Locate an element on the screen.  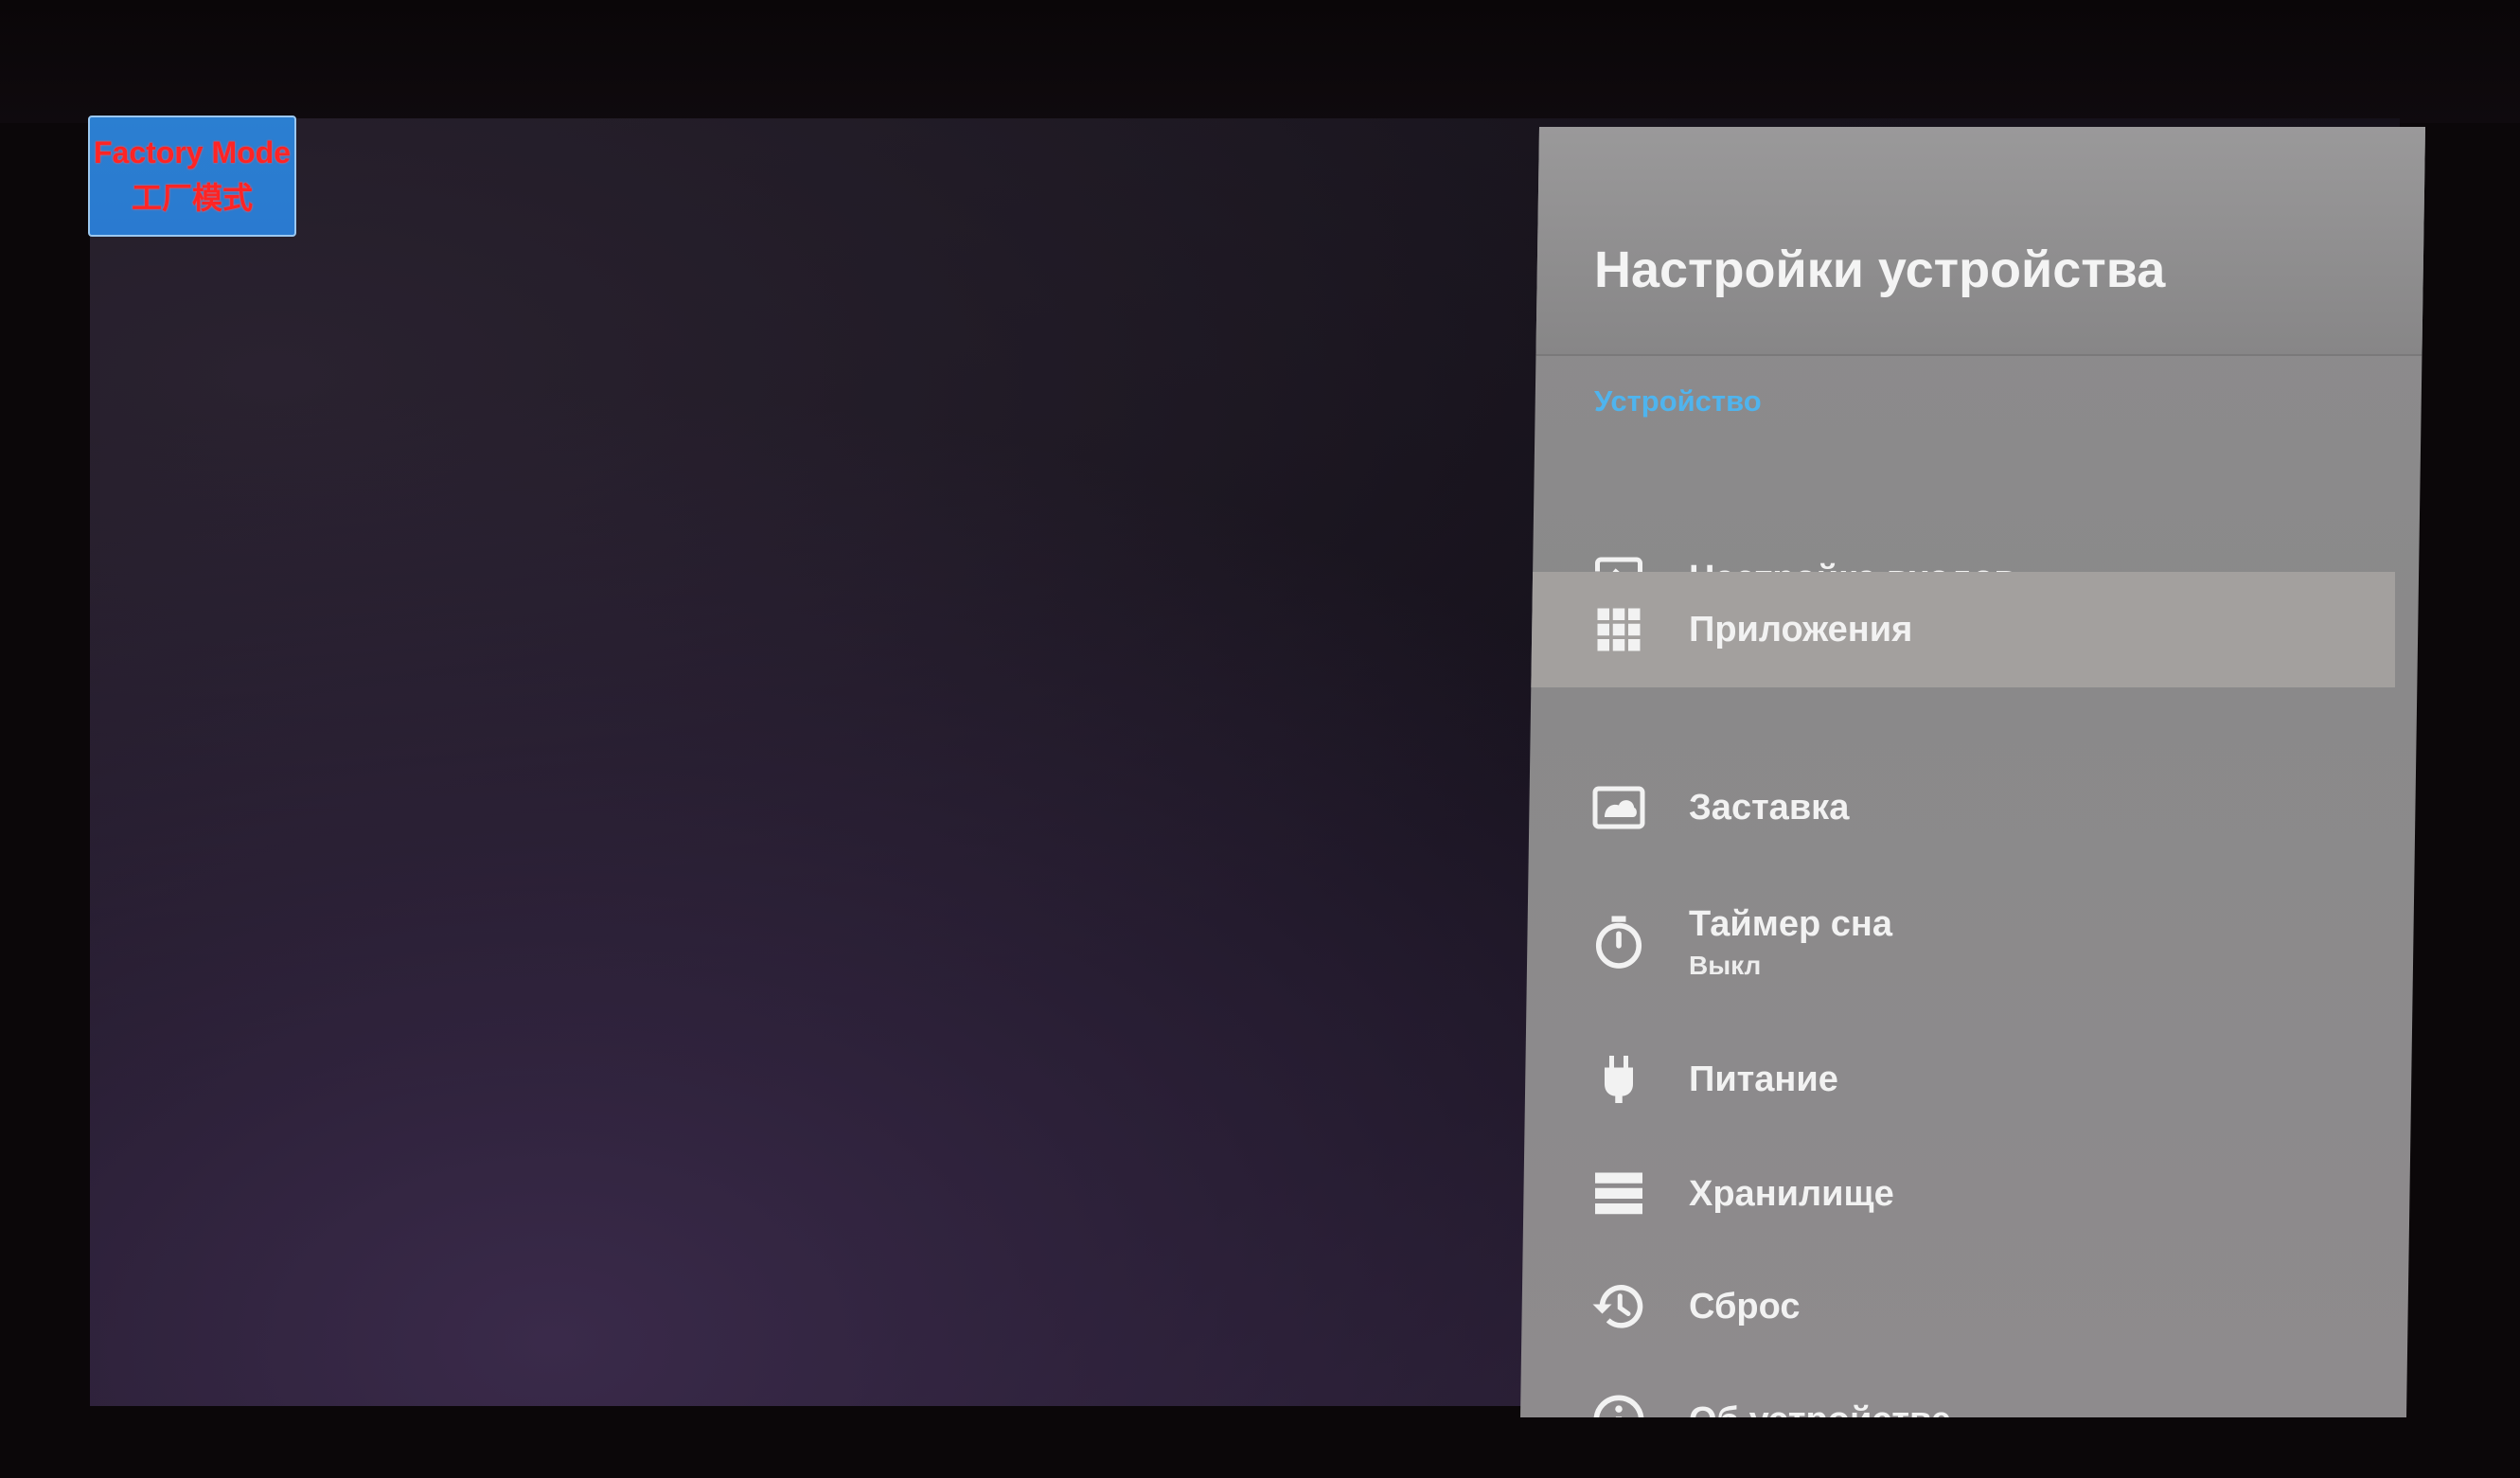
menu-item-label: Питание is located at coordinates (1763, 1079).